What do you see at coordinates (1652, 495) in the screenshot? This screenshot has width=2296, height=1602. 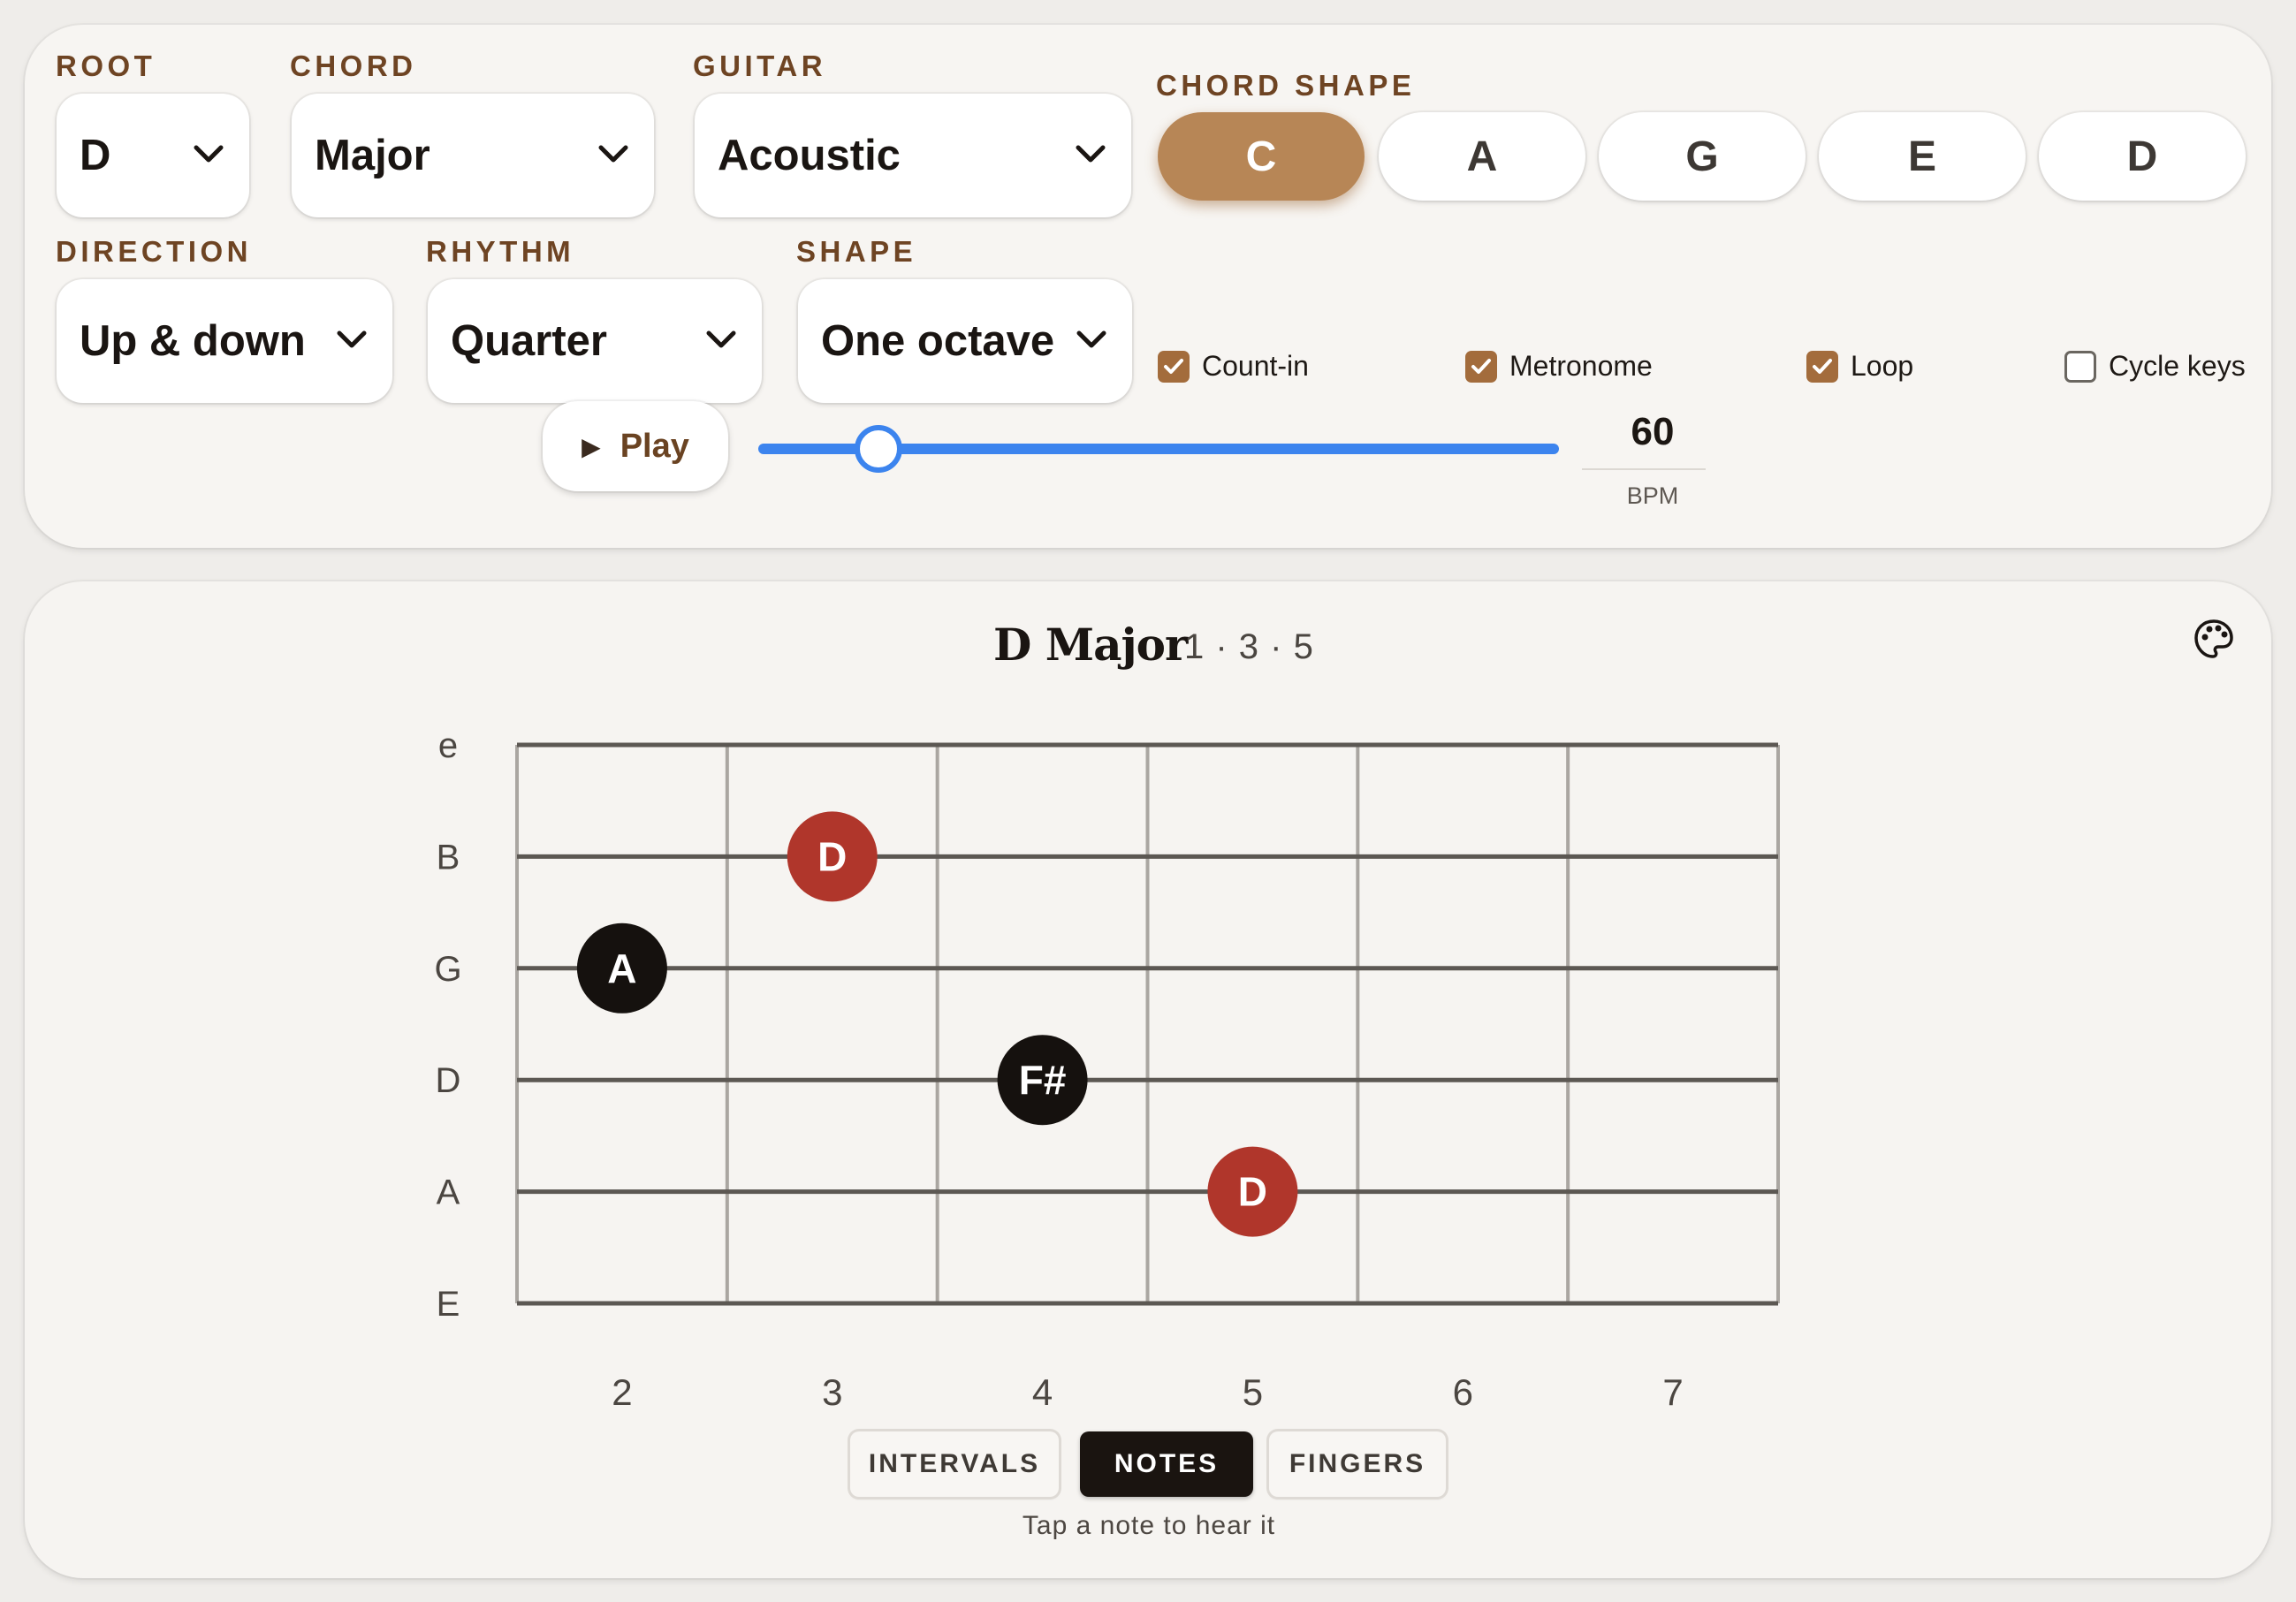 I see `bpm-unit: BPM` at bounding box center [1652, 495].